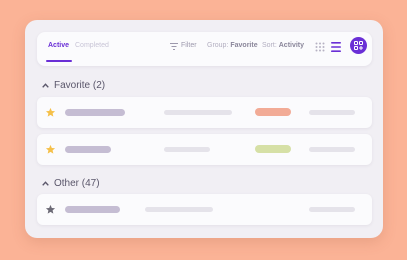 This screenshot has width=407, height=260. Describe the element at coordinates (336, 47) in the screenshot. I see `list-view-icon` at that location.